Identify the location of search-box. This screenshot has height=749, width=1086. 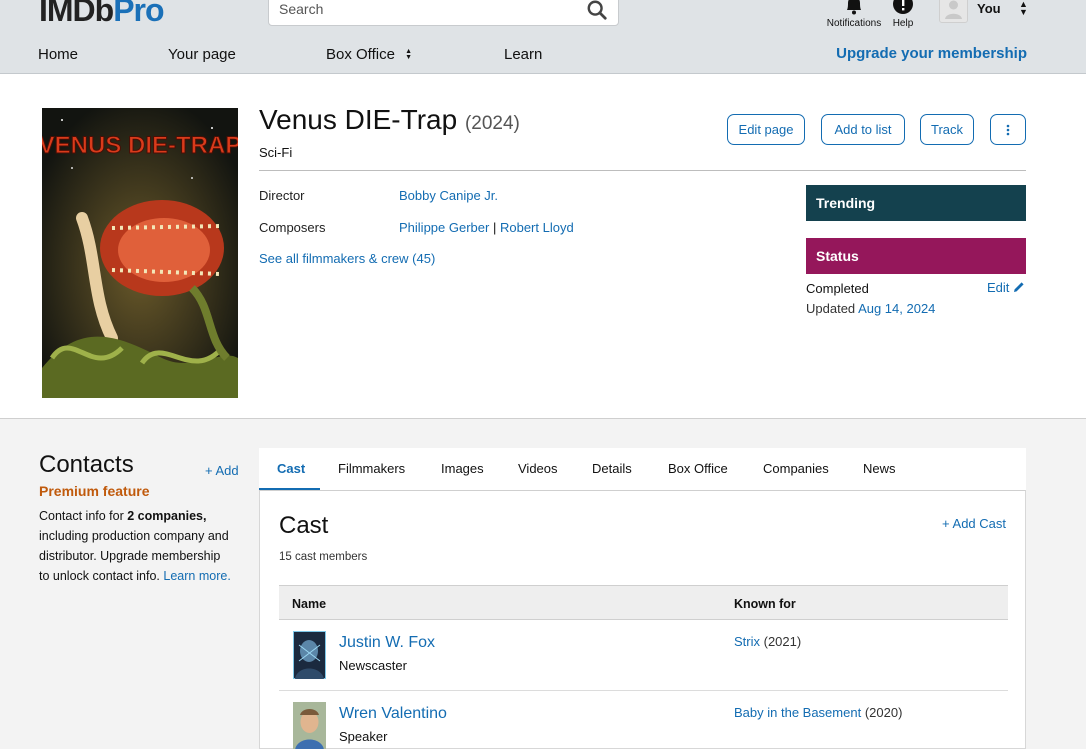
(443, 13).